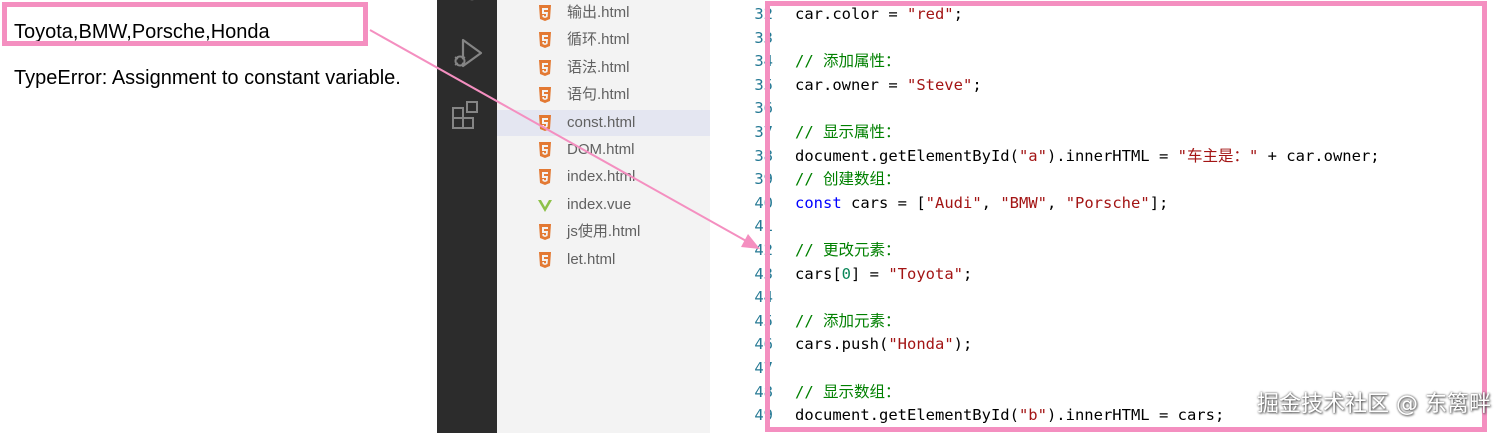  What do you see at coordinates (598, 95) in the screenshot?
I see `explorer-file-name: 语句.html` at bounding box center [598, 95].